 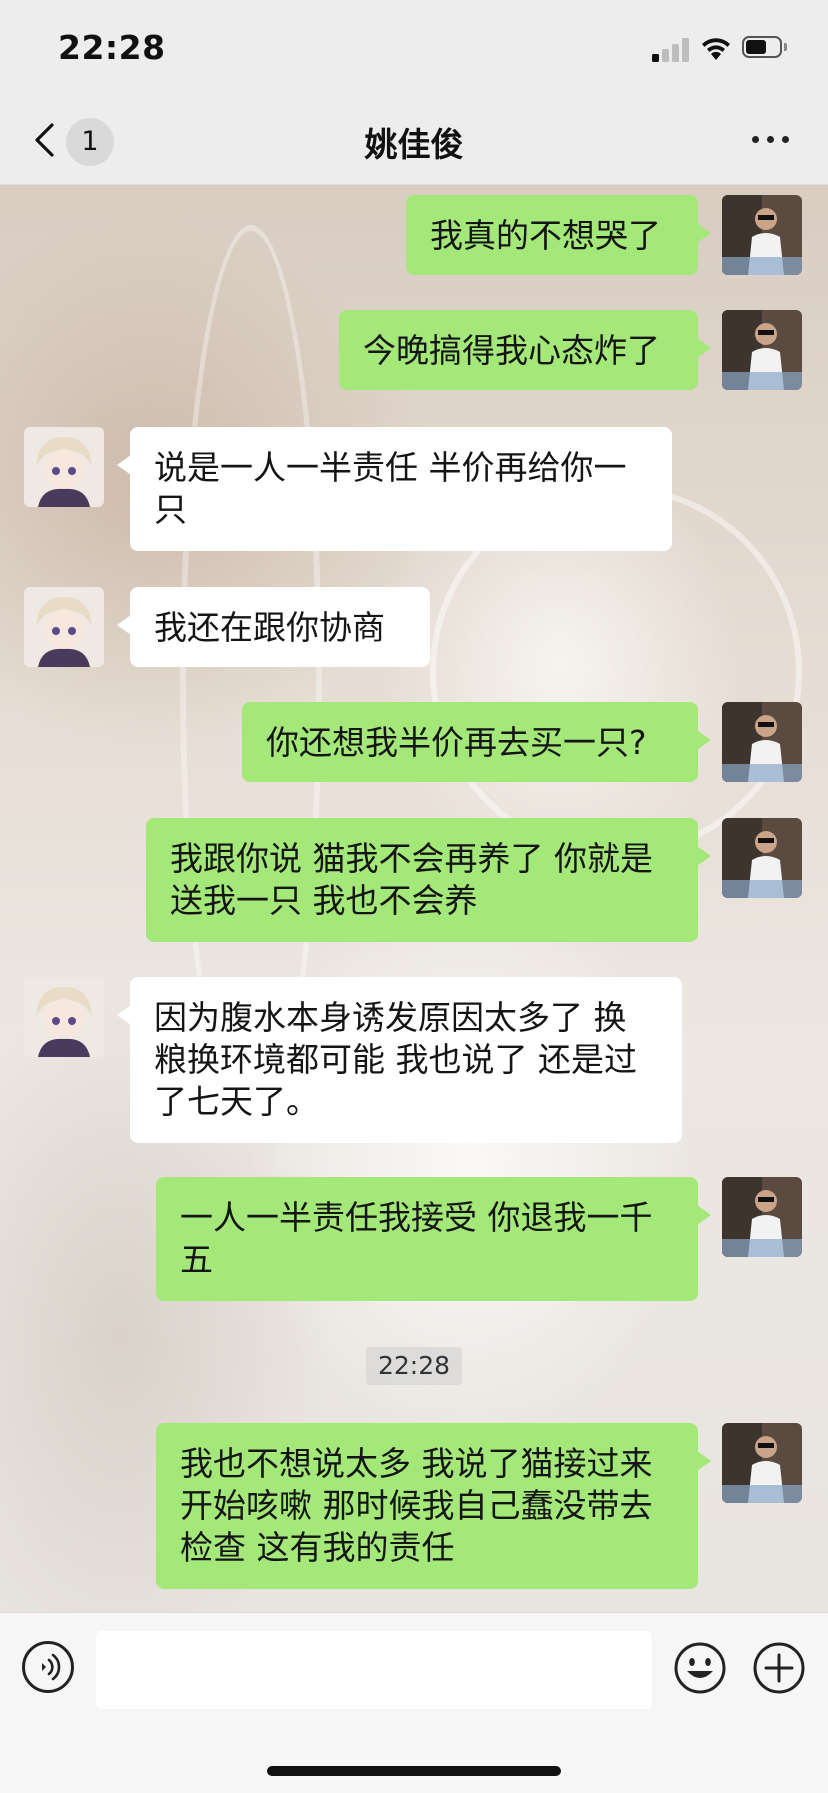 I want to click on cellular-signal-icon, so click(x=671, y=50).